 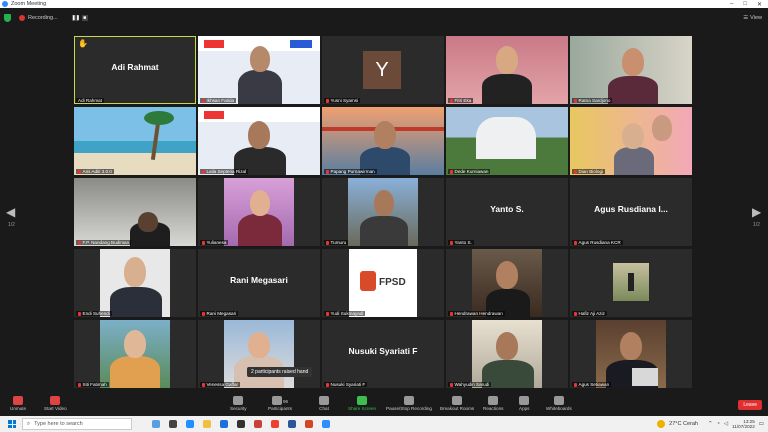 What do you see at coordinates (710, 424) in the screenshot?
I see `tray-chevron-icon: ⌃` at bounding box center [710, 424].